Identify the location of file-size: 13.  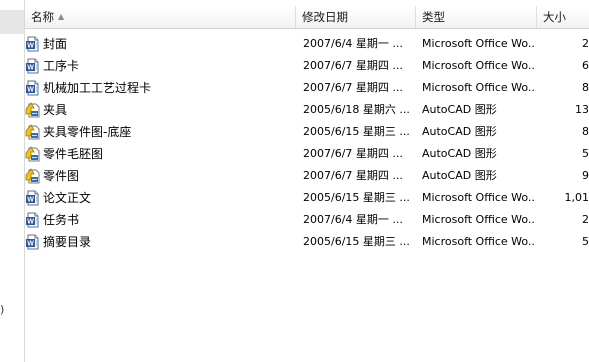
(582, 109).